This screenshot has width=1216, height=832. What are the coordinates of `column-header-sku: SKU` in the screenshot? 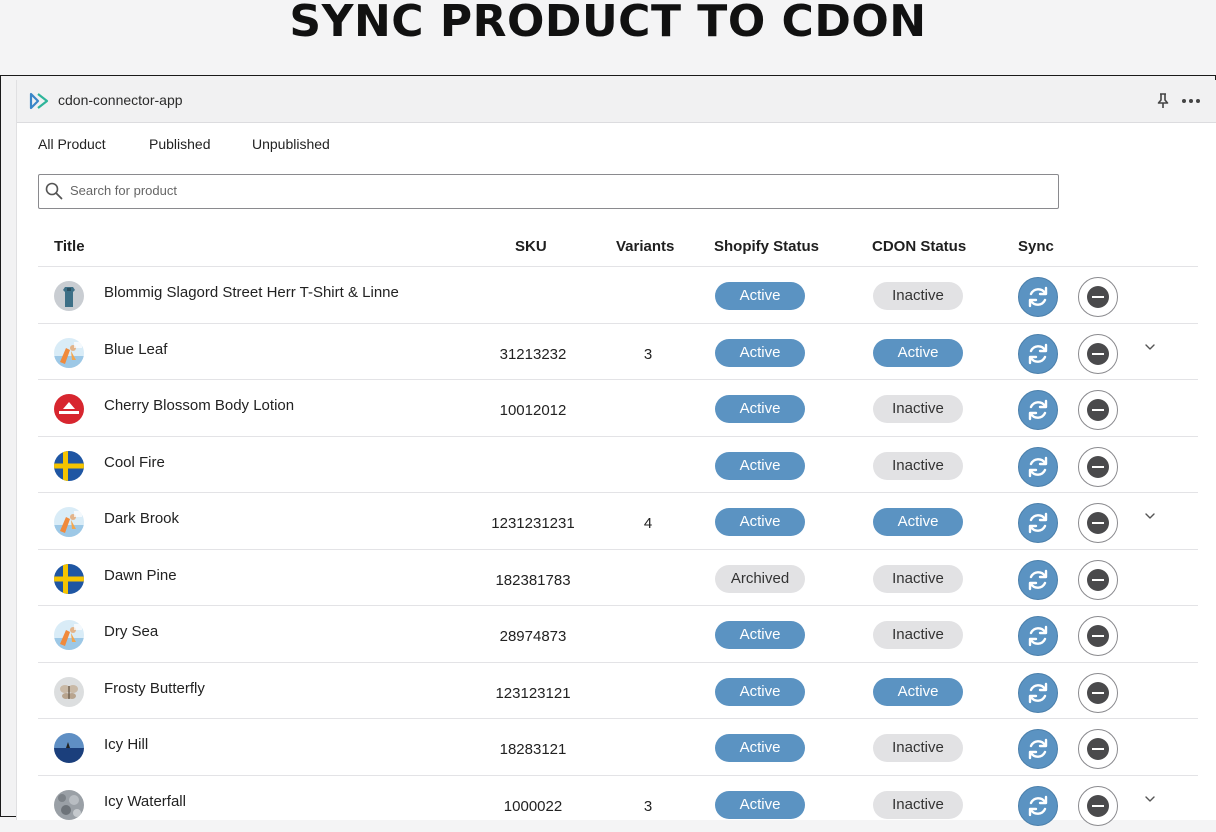 It's located at (531, 246).